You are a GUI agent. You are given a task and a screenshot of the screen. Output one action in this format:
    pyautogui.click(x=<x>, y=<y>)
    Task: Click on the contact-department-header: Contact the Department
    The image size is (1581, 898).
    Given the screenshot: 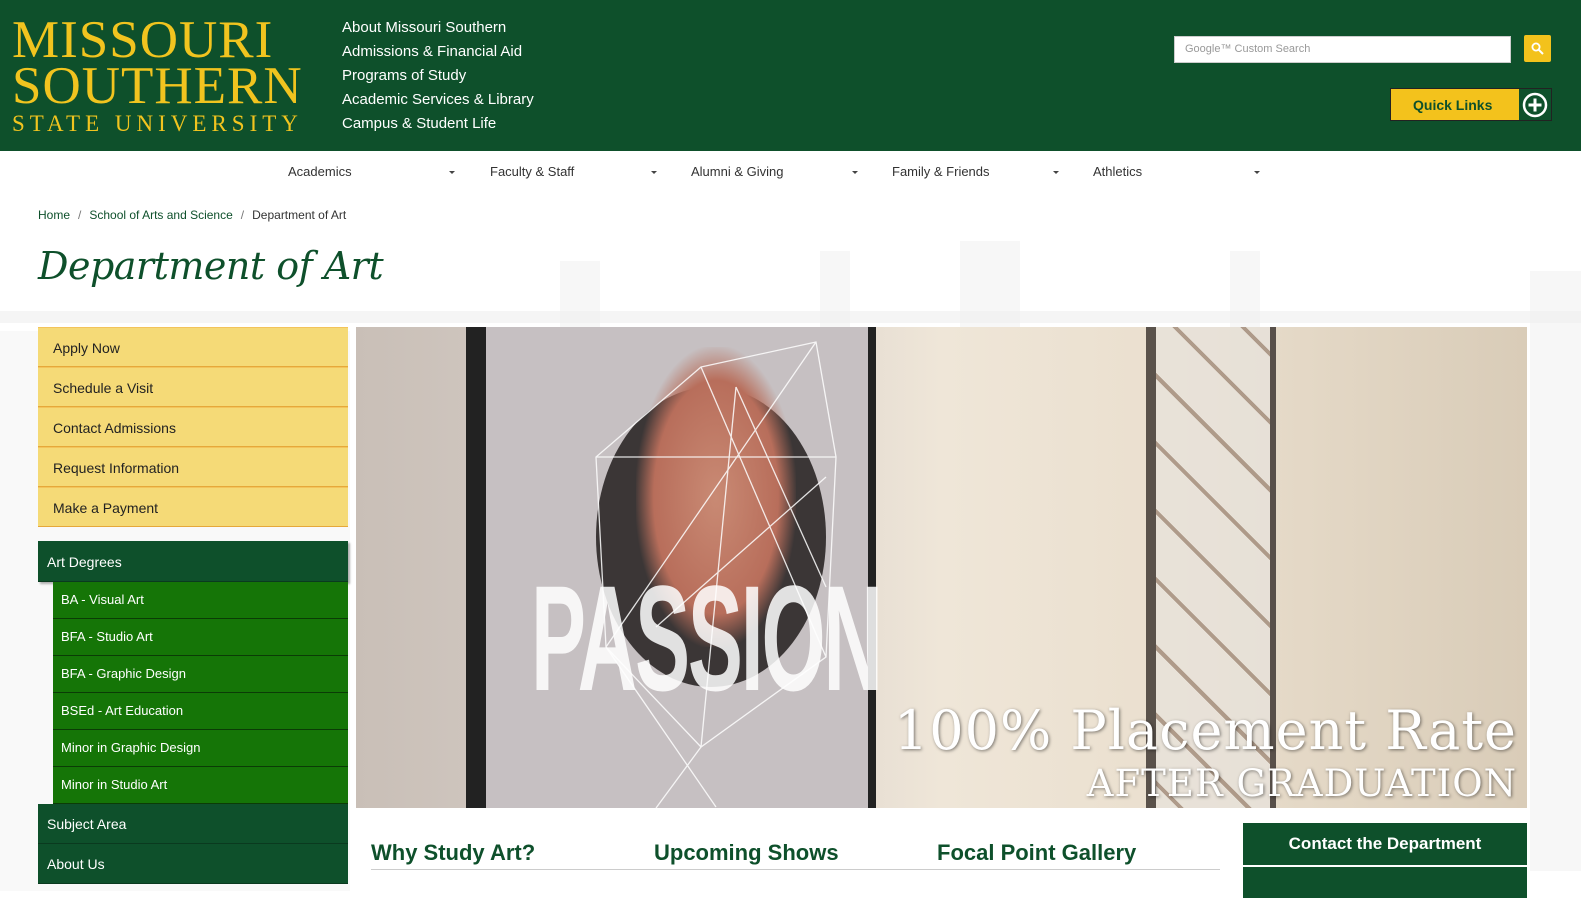 What is the action you would take?
    pyautogui.click(x=1385, y=844)
    